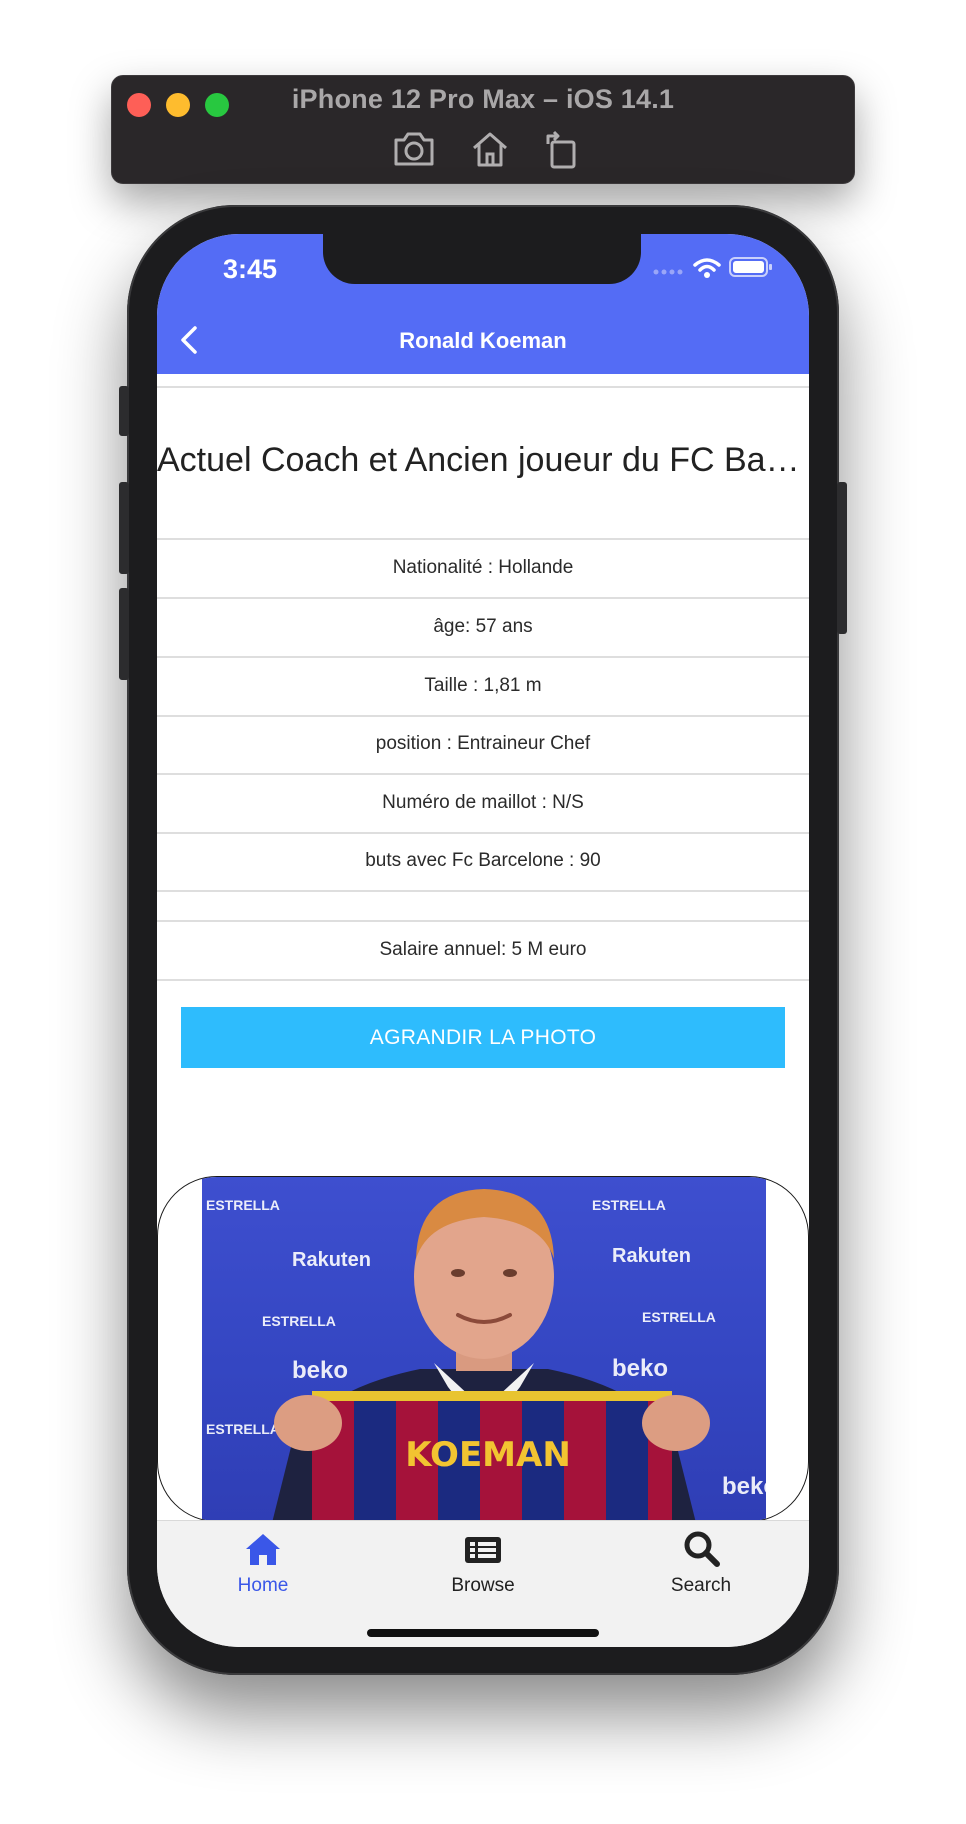 This screenshot has height=1824, width=966. What do you see at coordinates (124, 634) in the screenshot?
I see `volume-down-button` at bounding box center [124, 634].